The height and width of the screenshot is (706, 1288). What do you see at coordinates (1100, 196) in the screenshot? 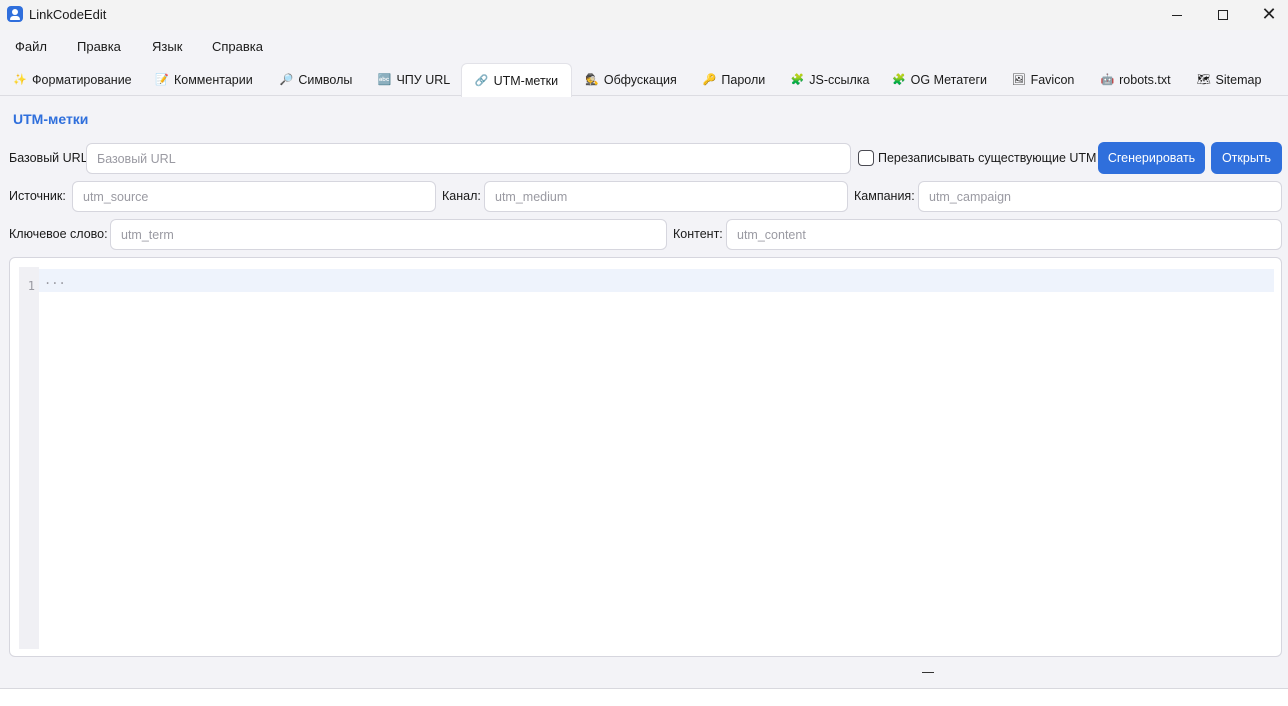
I see `utm-campaign-input` at bounding box center [1100, 196].